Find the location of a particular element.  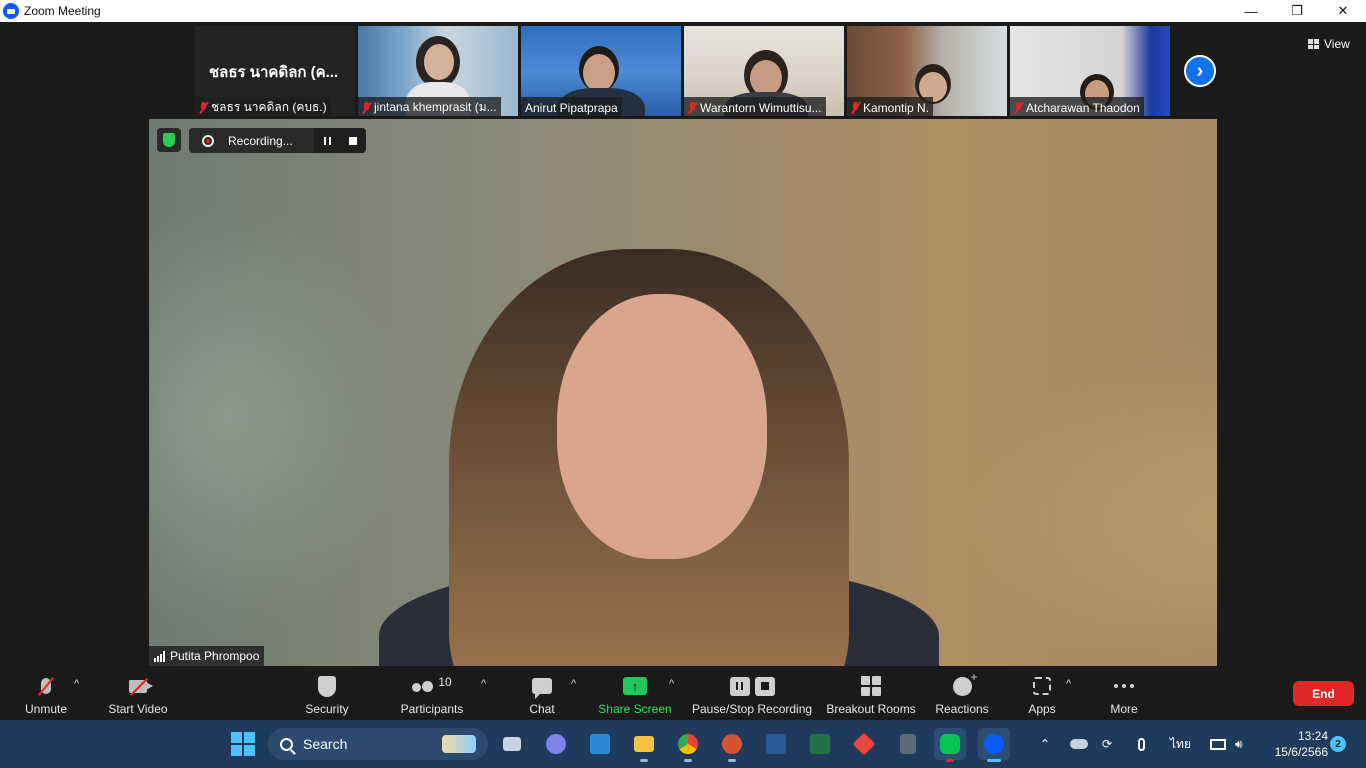

participants-label: Participants is located at coordinates (432, 709).